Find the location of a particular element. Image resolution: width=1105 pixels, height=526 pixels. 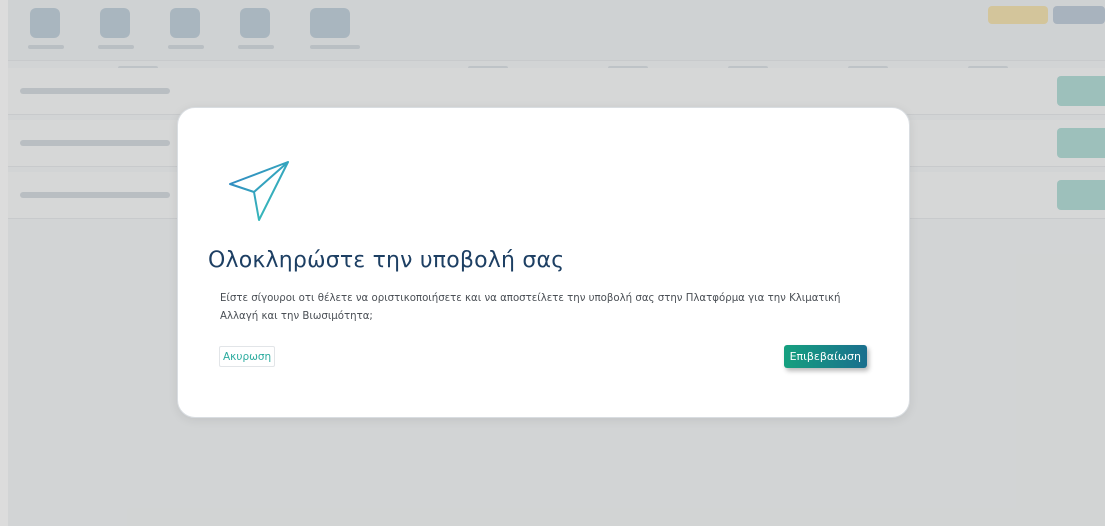

paper-plane-send-icon is located at coordinates (259, 191).